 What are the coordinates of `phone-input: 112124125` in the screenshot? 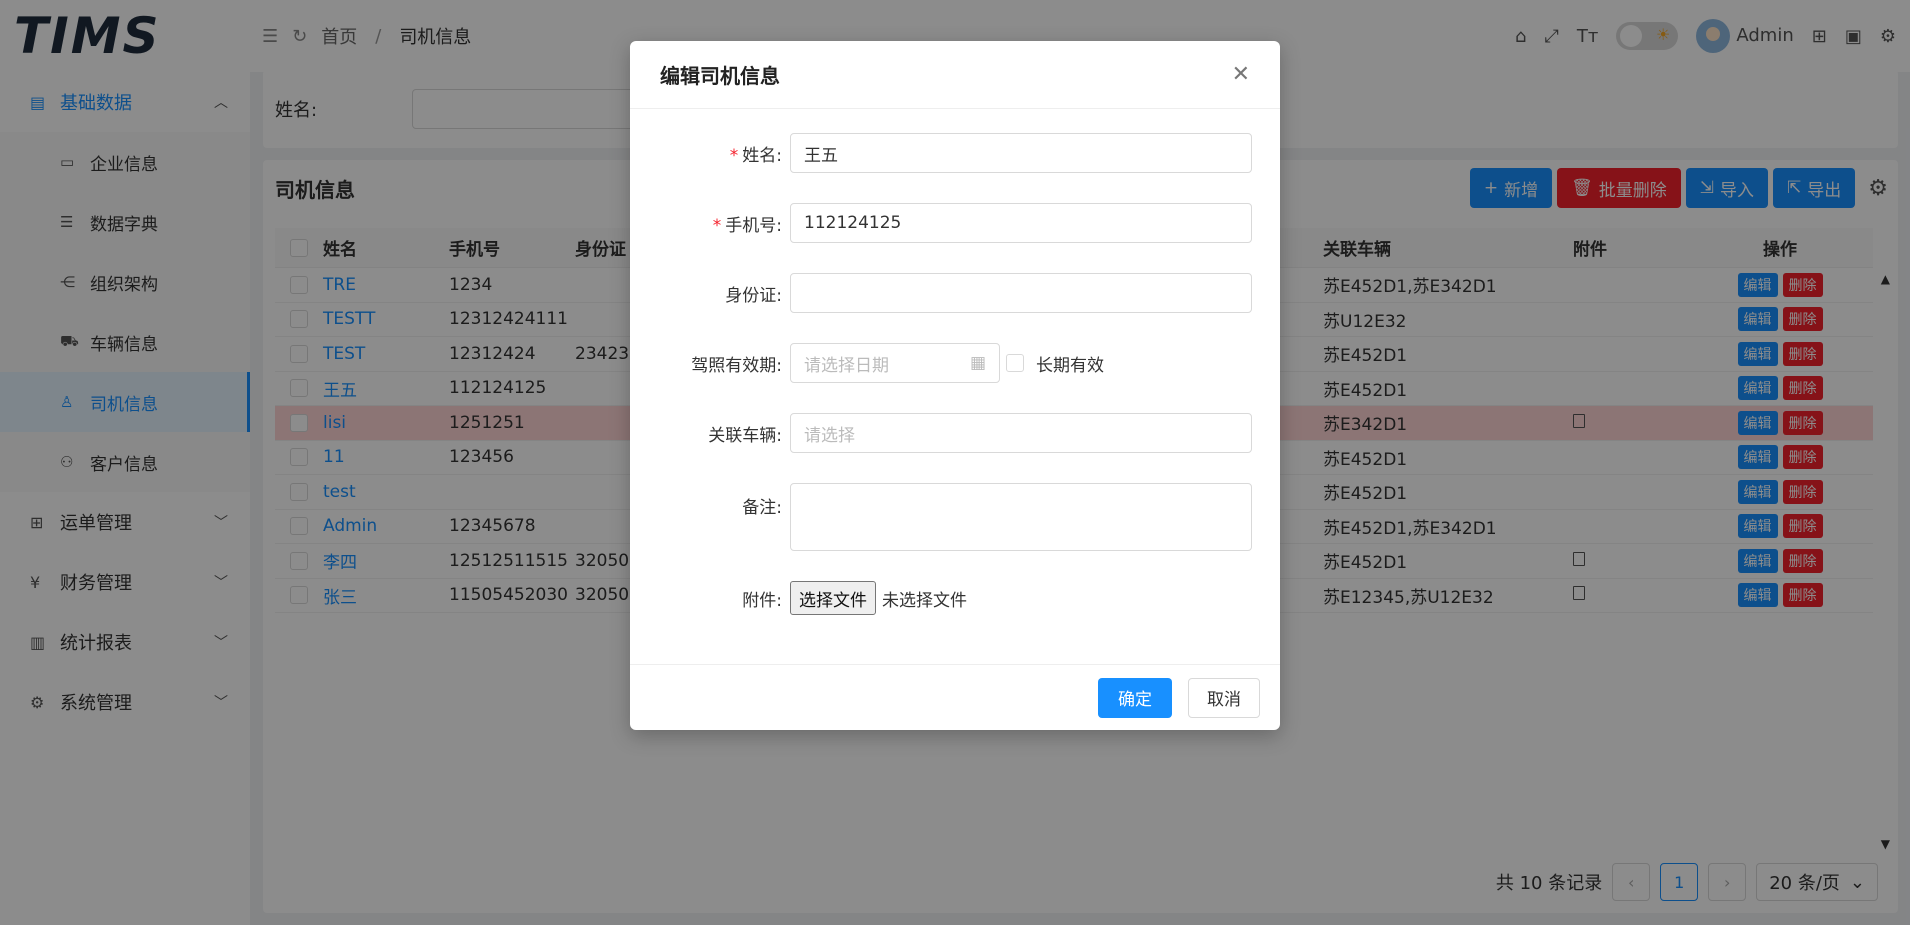 It's located at (1021, 223).